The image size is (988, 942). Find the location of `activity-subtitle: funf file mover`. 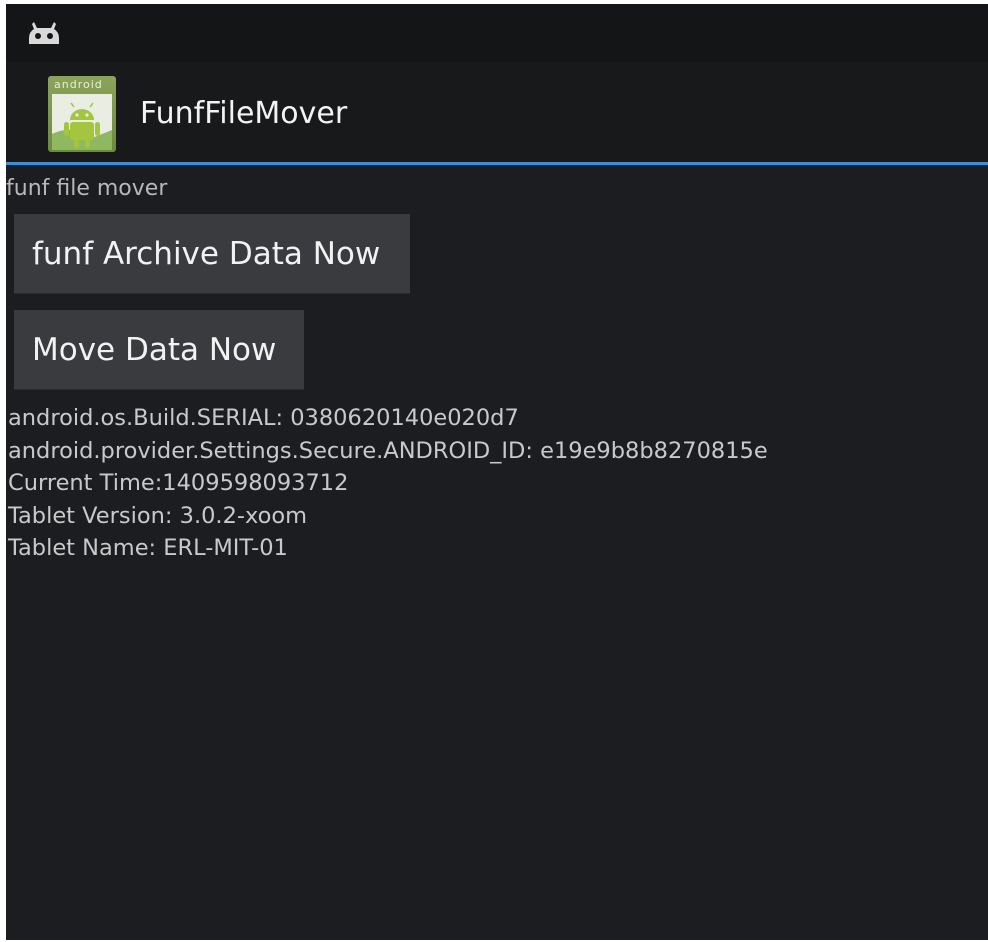

activity-subtitle: funf file mover is located at coordinates (87, 188).